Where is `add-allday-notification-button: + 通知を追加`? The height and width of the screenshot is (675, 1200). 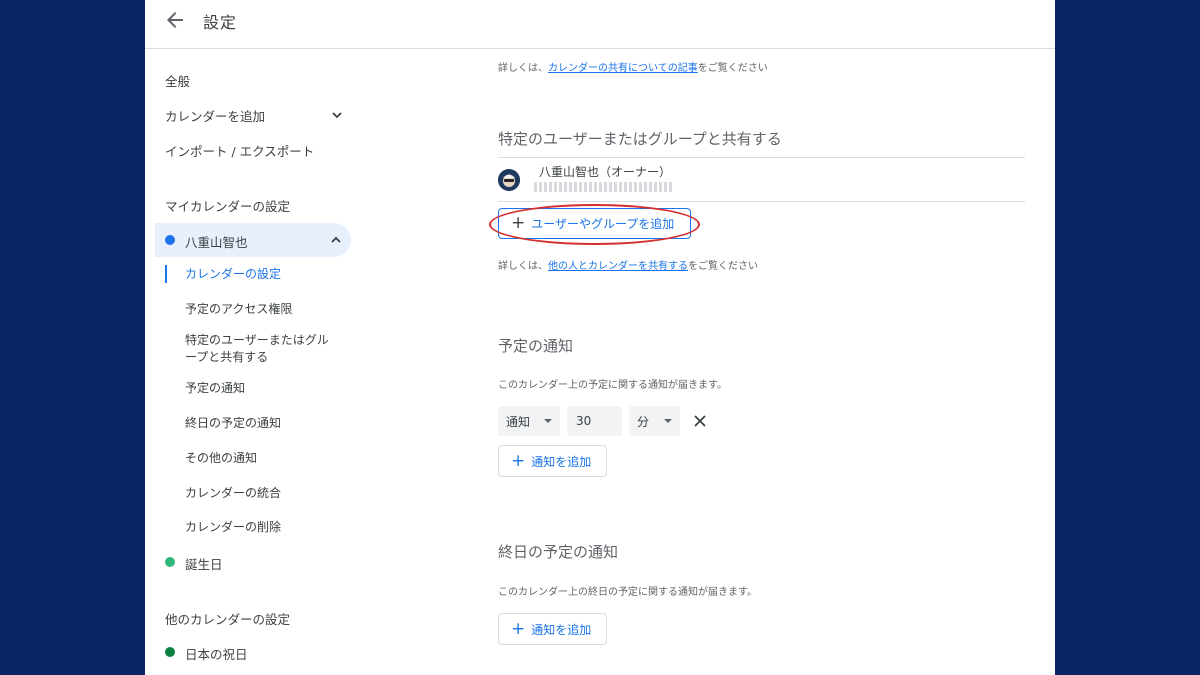 add-allday-notification-button: + 通知を追加 is located at coordinates (552, 629).